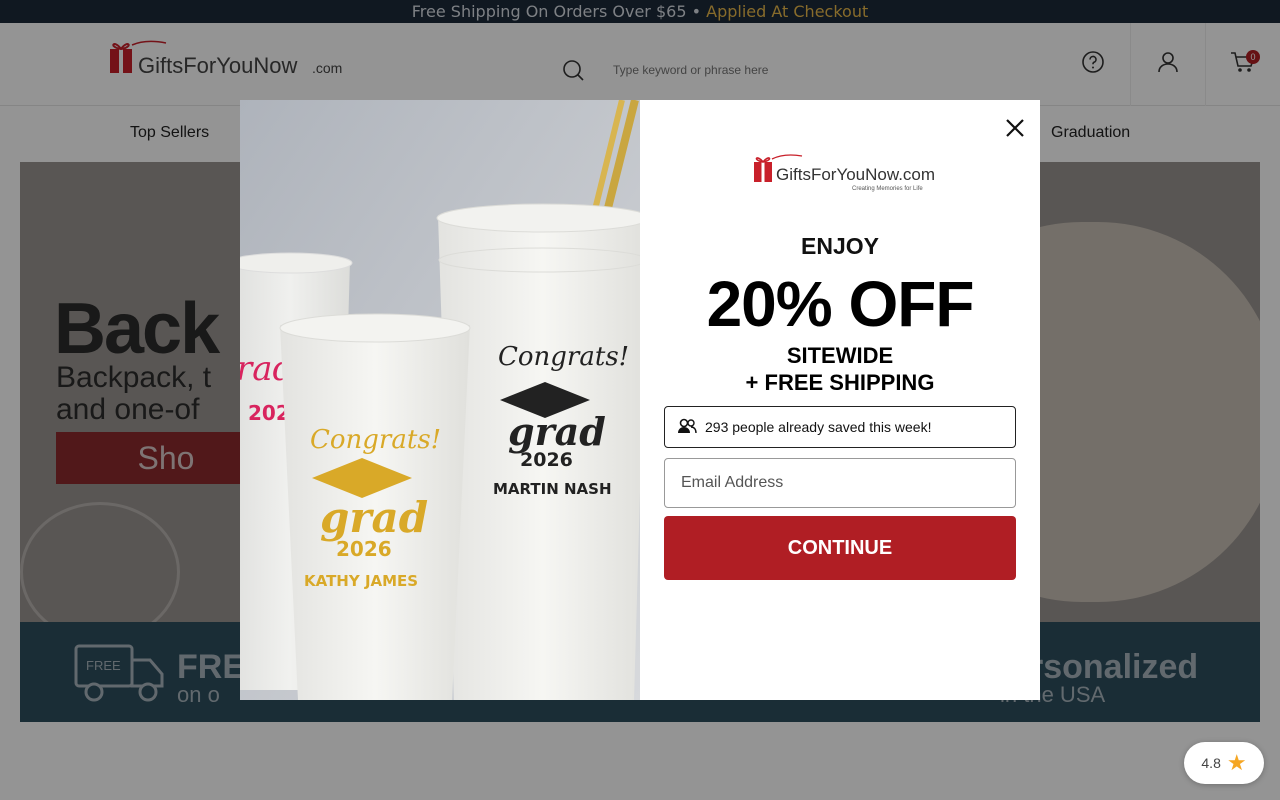 This screenshot has height=800, width=1280. Describe the element at coordinates (1236, 762) in the screenshot. I see `star-icon: ★` at that location.